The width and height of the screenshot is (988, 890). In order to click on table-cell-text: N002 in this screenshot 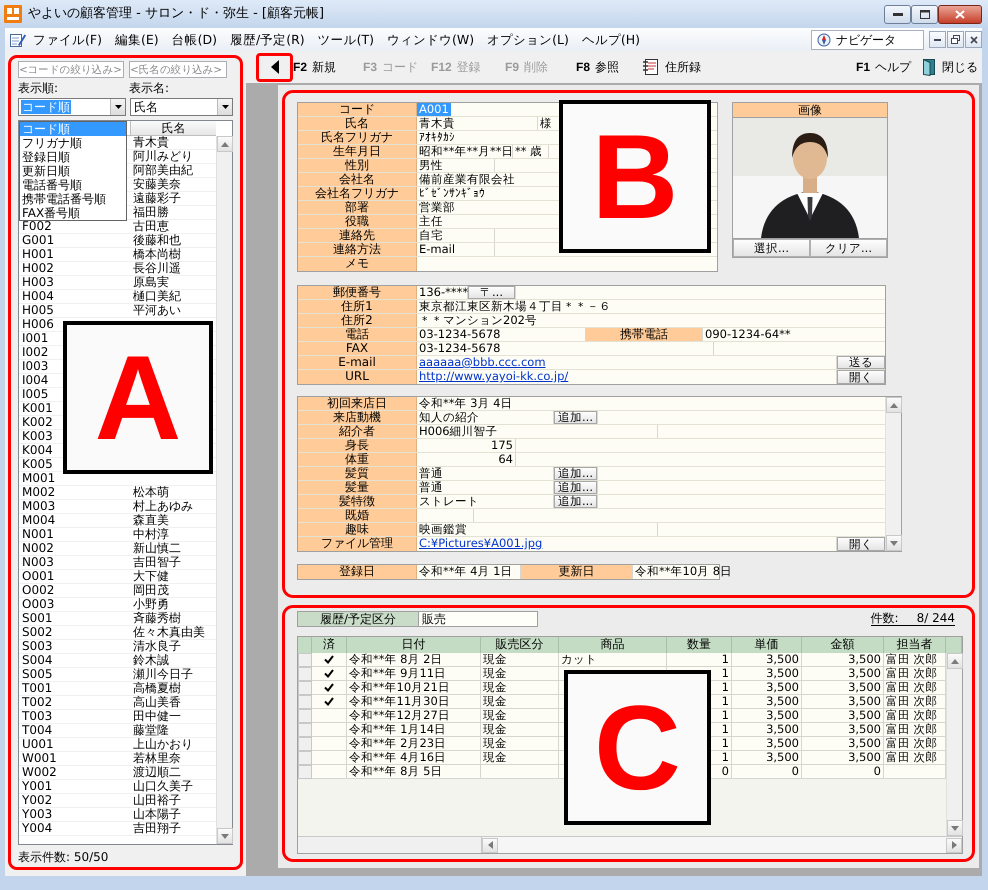, I will do `click(38, 548)`.